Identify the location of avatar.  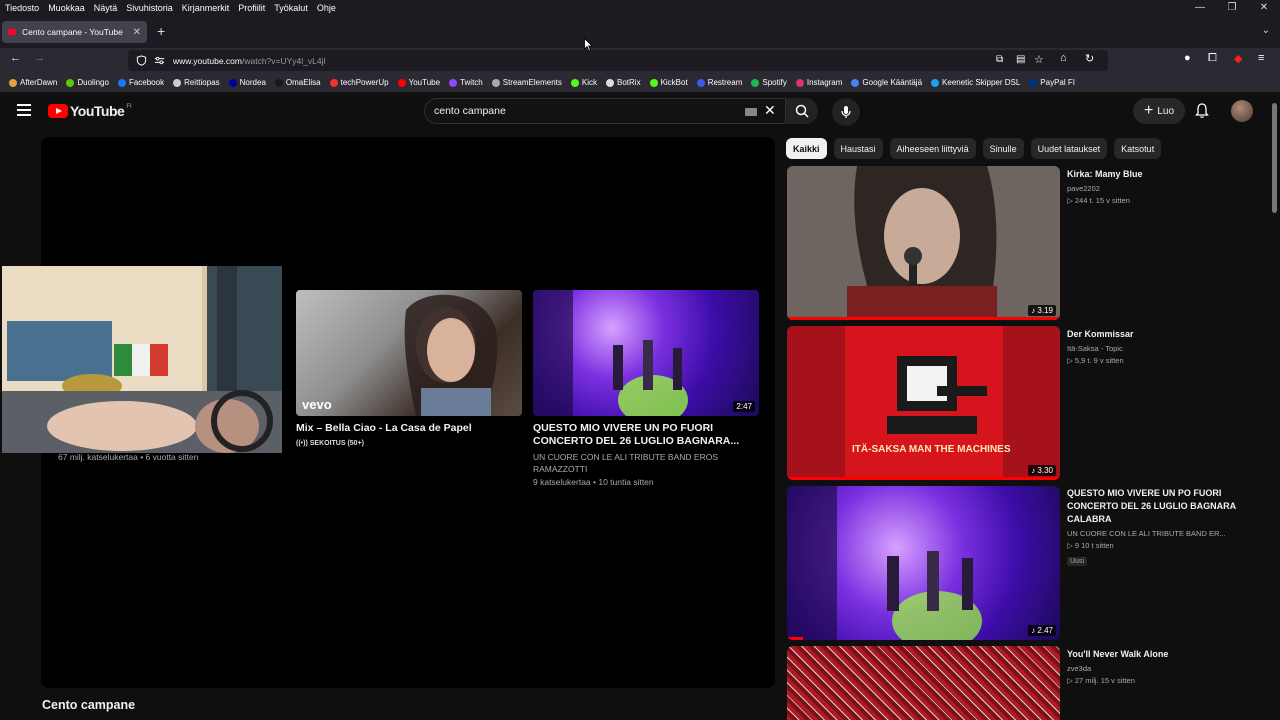
(1242, 111).